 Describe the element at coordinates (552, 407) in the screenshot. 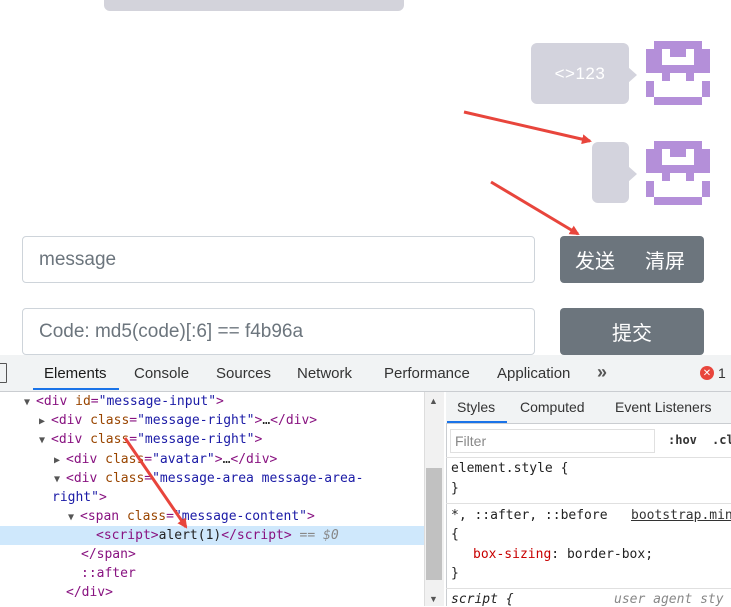

I see `tab-computed: Computed` at that location.